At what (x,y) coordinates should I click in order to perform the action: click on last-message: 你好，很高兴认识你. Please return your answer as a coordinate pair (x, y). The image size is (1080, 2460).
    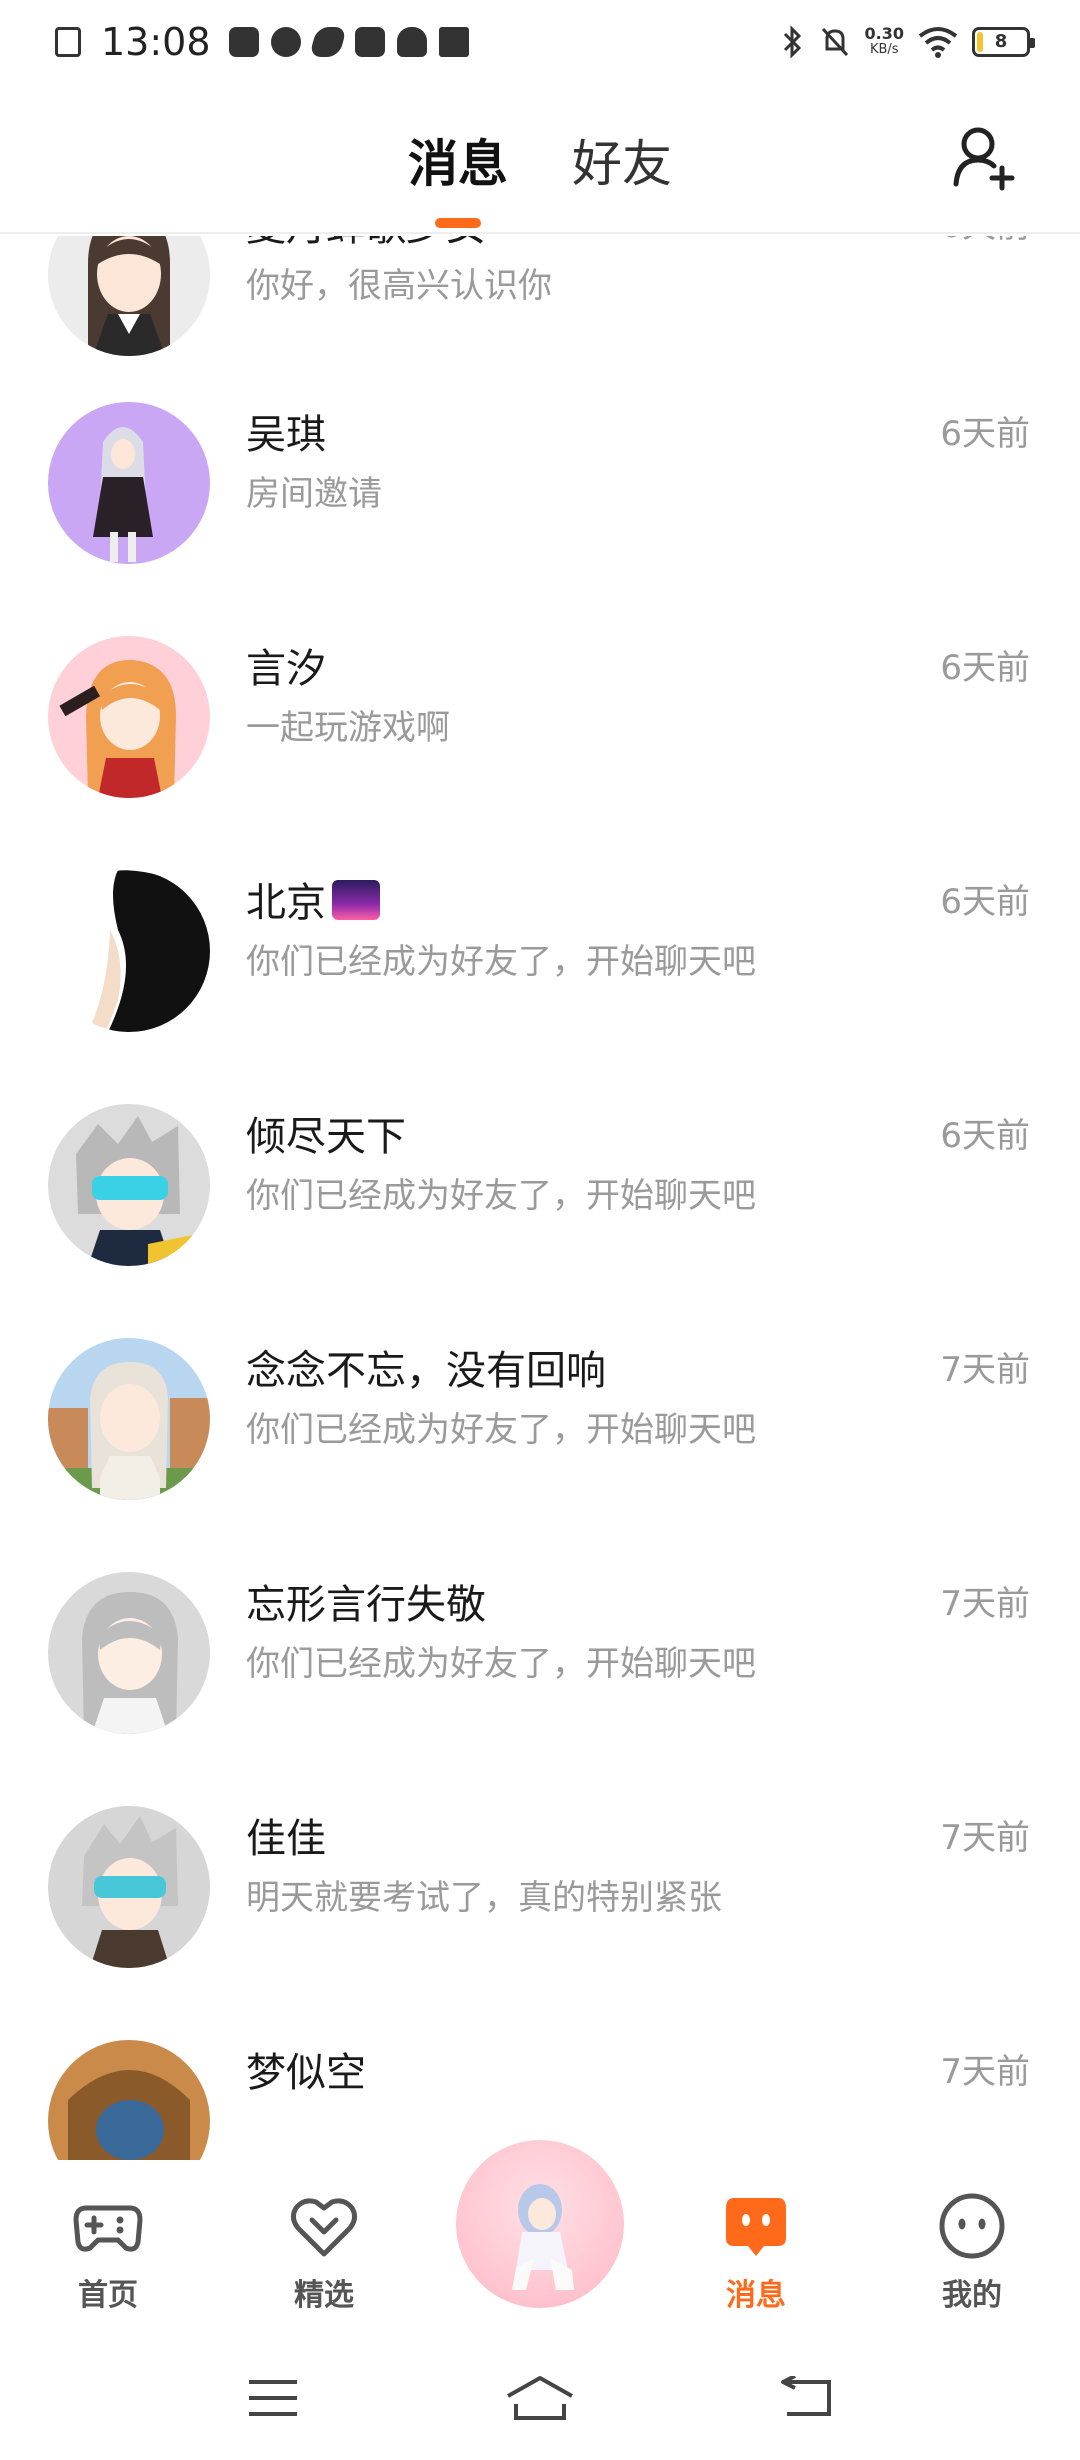
    Looking at the image, I should click on (399, 286).